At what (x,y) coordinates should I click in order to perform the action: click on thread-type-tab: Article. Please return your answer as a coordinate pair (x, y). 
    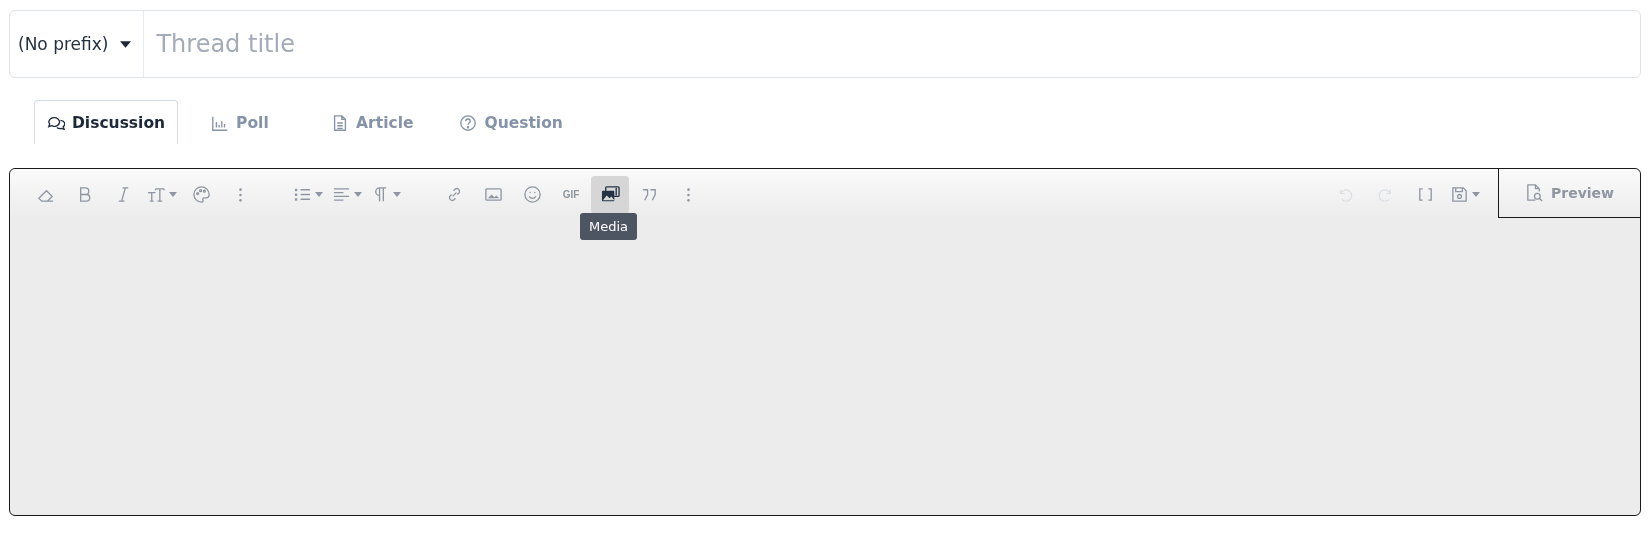
    Looking at the image, I should click on (372, 122).